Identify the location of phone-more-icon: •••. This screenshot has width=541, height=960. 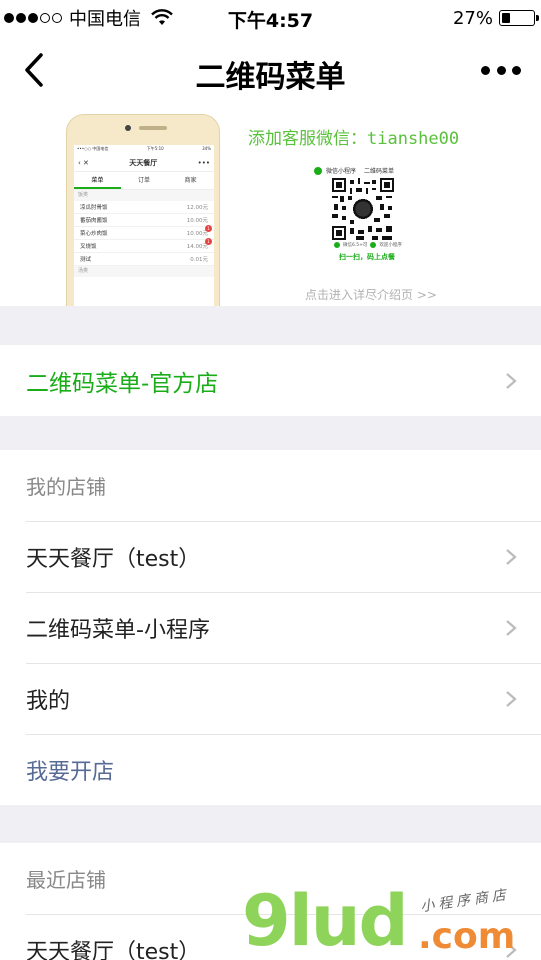
(203, 162).